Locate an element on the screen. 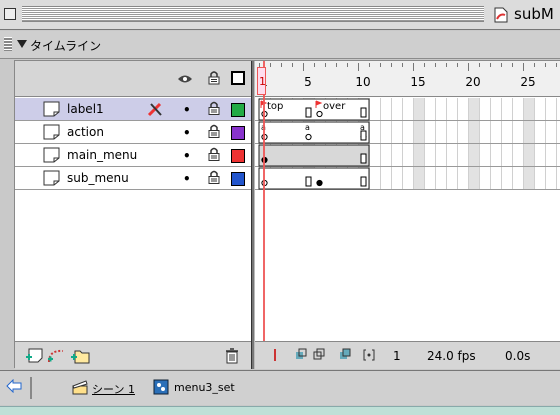  playhead: 1 is located at coordinates (261, 81).